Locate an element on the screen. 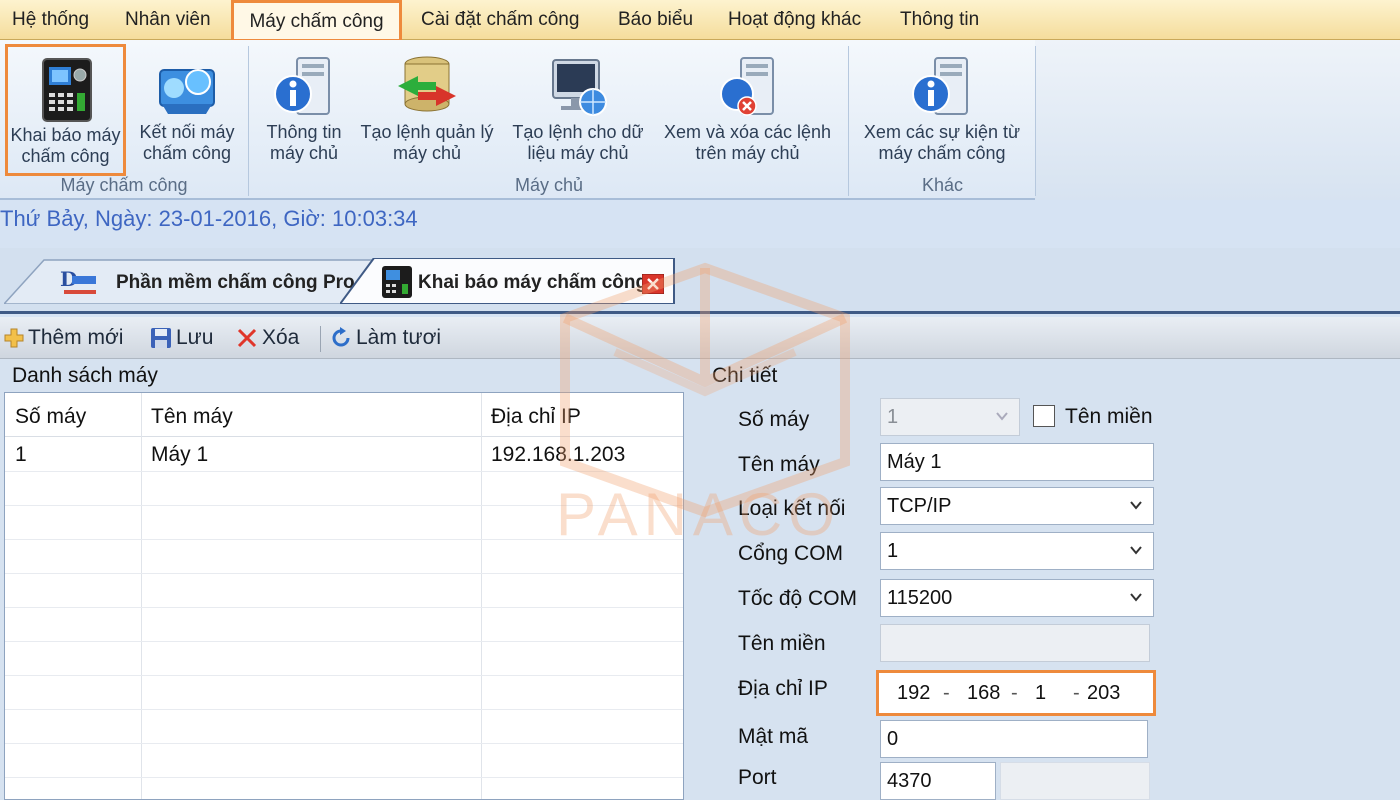 The height and width of the screenshot is (800, 1400). tao-lenh-quan-ly-may-chu-button: Tạo lệnh quản lý máy chủ is located at coordinates (427, 110).